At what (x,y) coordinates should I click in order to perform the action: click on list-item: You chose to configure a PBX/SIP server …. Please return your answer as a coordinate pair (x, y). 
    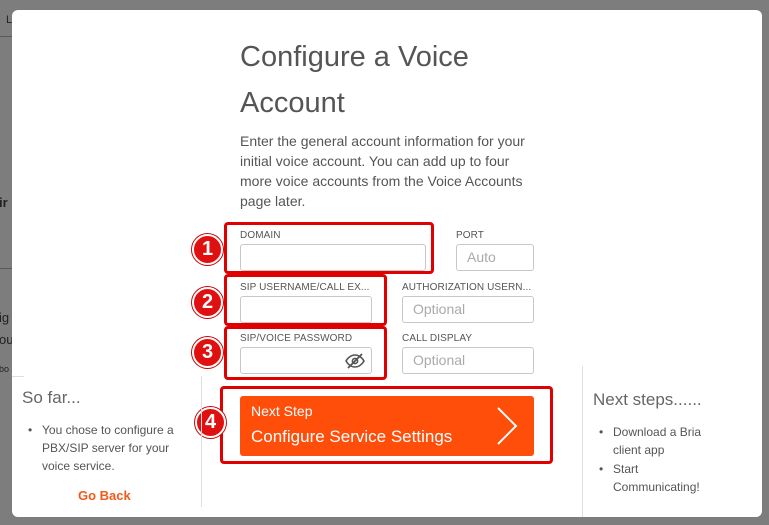
    Looking at the image, I should click on (109, 448).